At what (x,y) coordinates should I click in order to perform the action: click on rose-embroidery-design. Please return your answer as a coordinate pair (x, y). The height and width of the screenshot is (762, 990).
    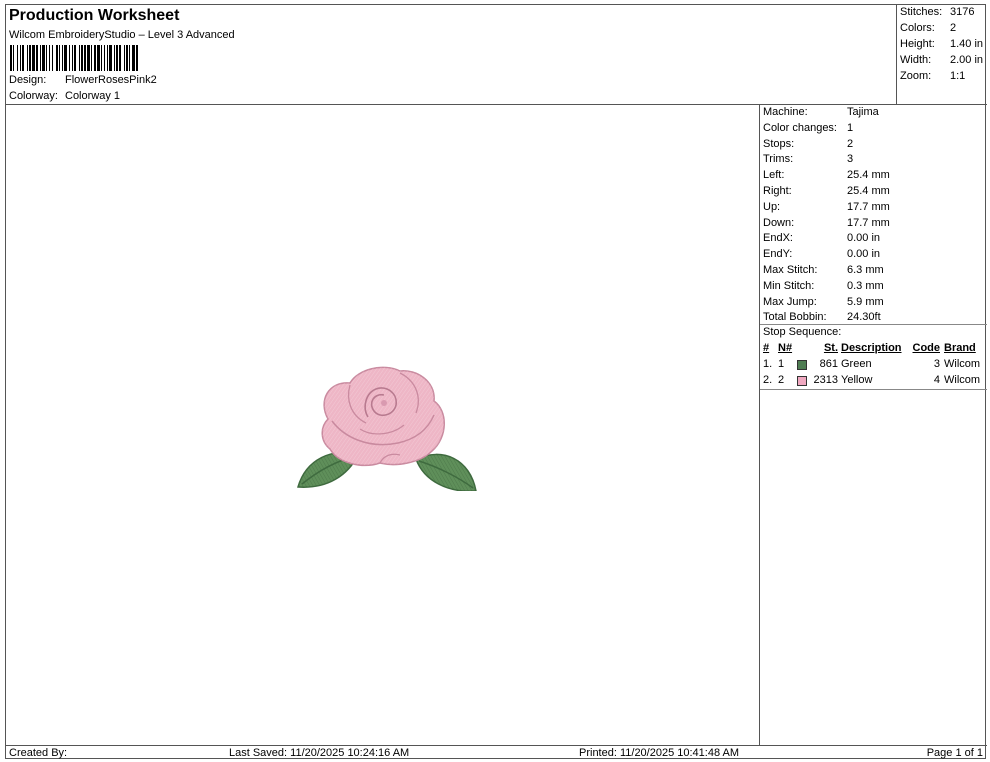
    Looking at the image, I should click on (387, 428).